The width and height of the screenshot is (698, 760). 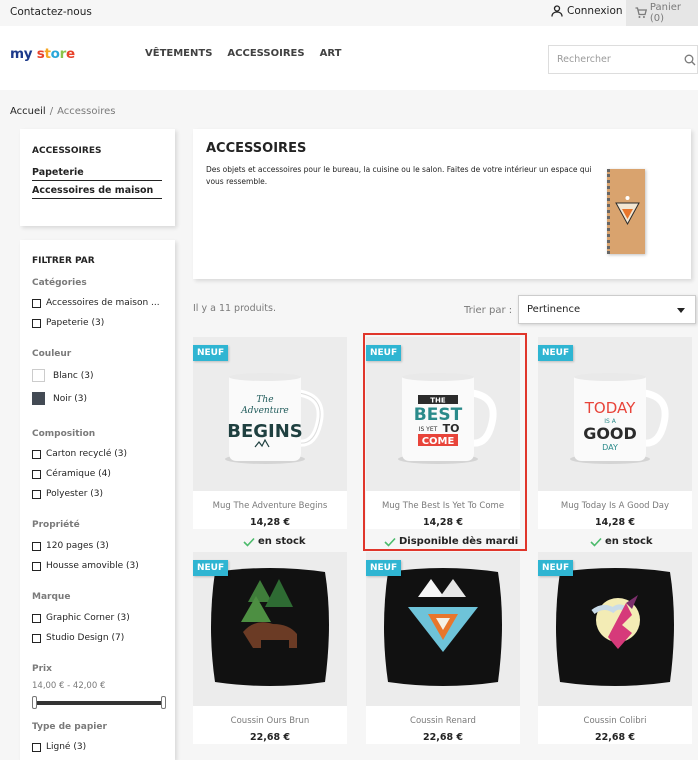 I want to click on products-count: Il y a 11 produits., so click(x=234, y=308).